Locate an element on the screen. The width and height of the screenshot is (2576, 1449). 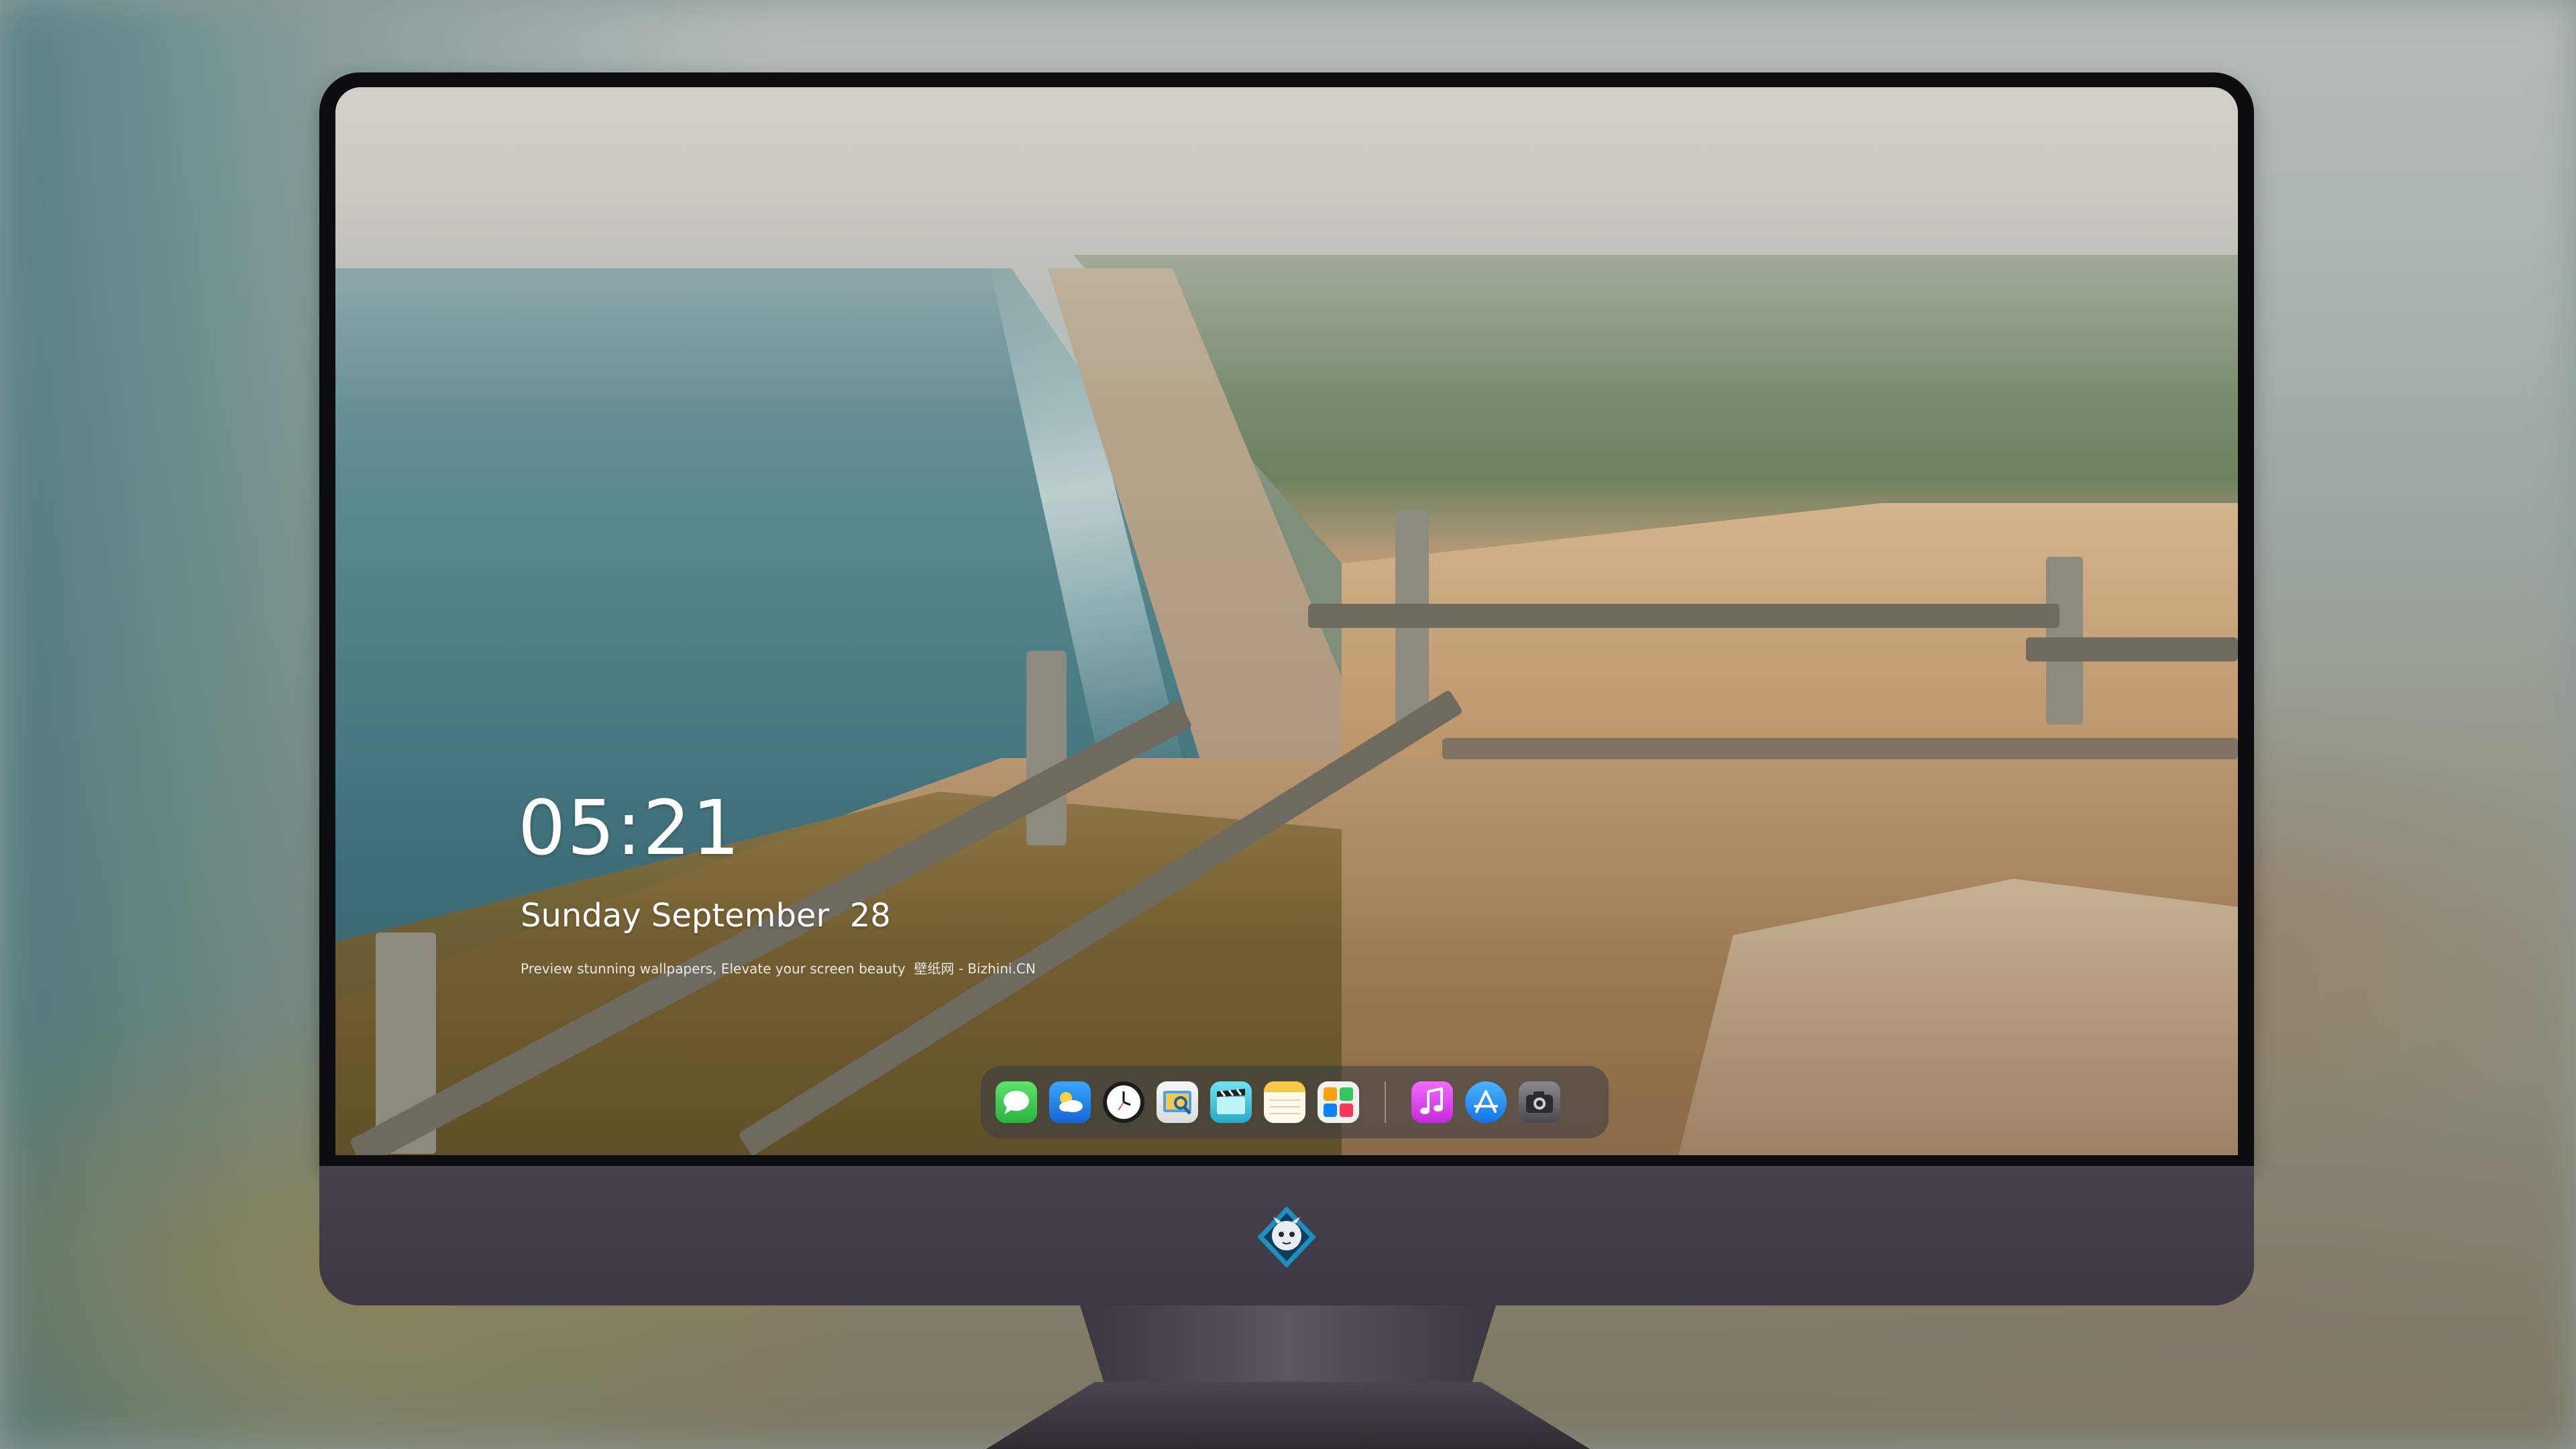
dock-separator is located at coordinates (1385, 1102).